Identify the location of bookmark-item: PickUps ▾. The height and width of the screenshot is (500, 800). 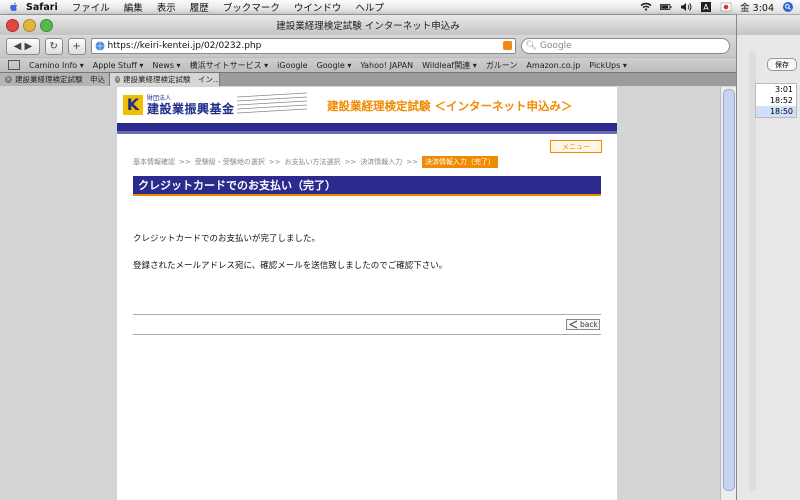
(608, 65).